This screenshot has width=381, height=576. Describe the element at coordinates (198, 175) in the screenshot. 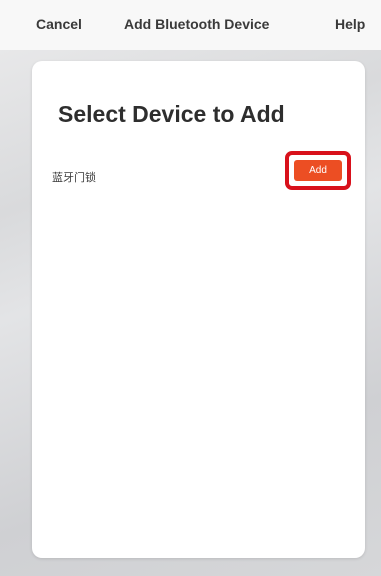

I see `device-list-item: 蓝牙门锁 Add` at that location.